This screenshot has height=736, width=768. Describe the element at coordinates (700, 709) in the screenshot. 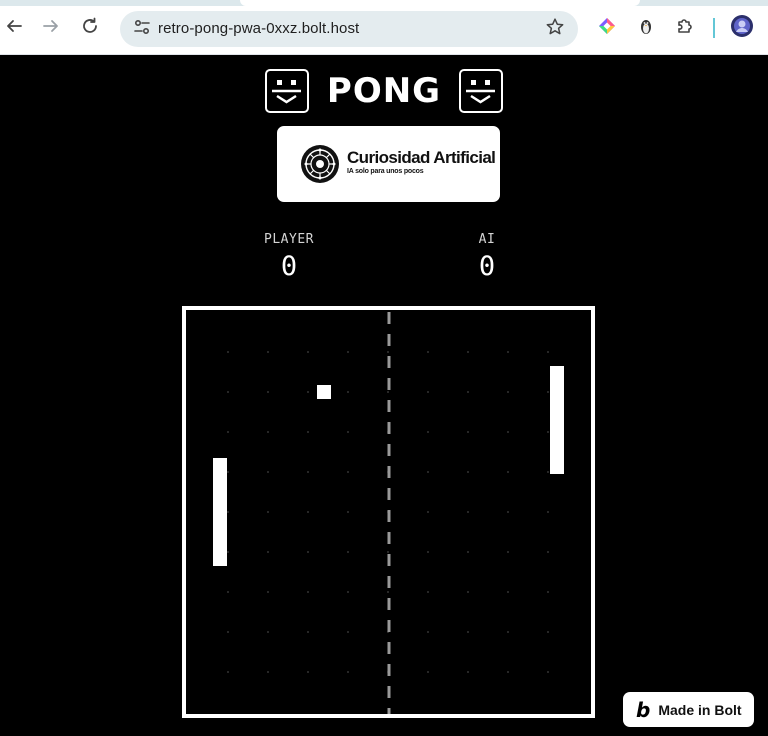

I see `made-in-bolt-label: Made in Bolt` at that location.